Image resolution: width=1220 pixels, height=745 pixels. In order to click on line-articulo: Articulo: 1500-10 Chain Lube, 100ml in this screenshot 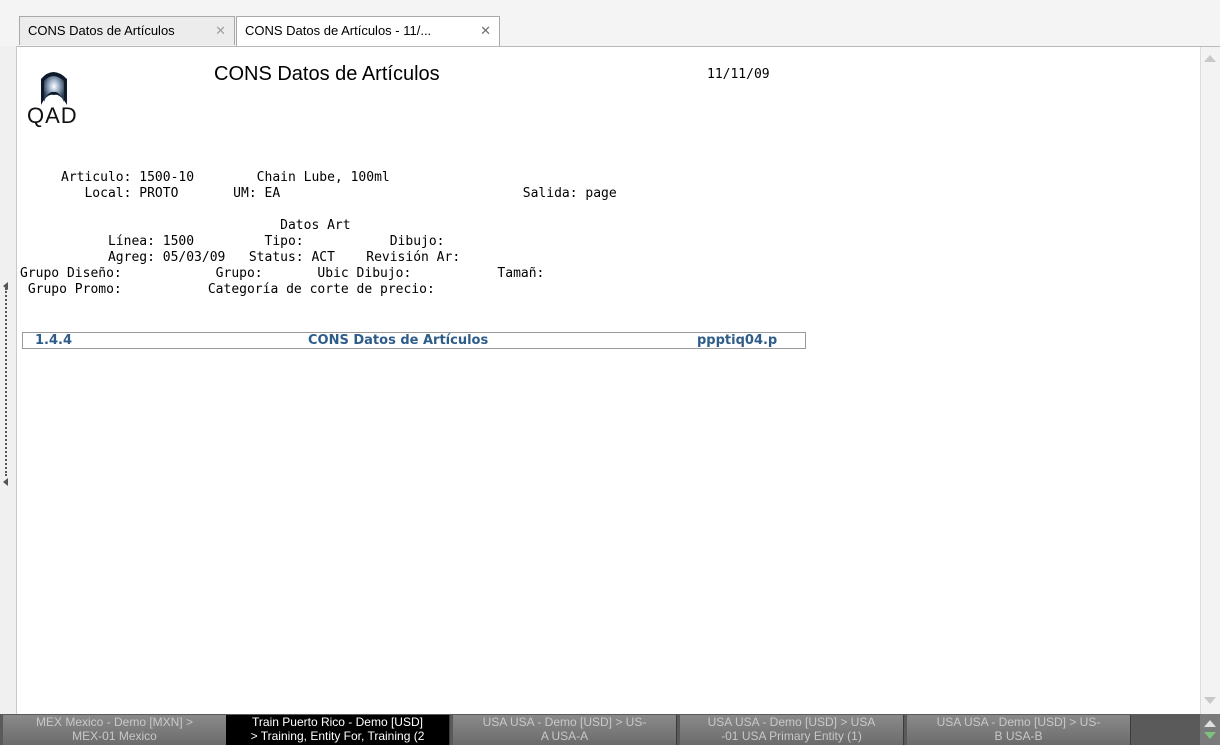, I will do `click(225, 177)`.